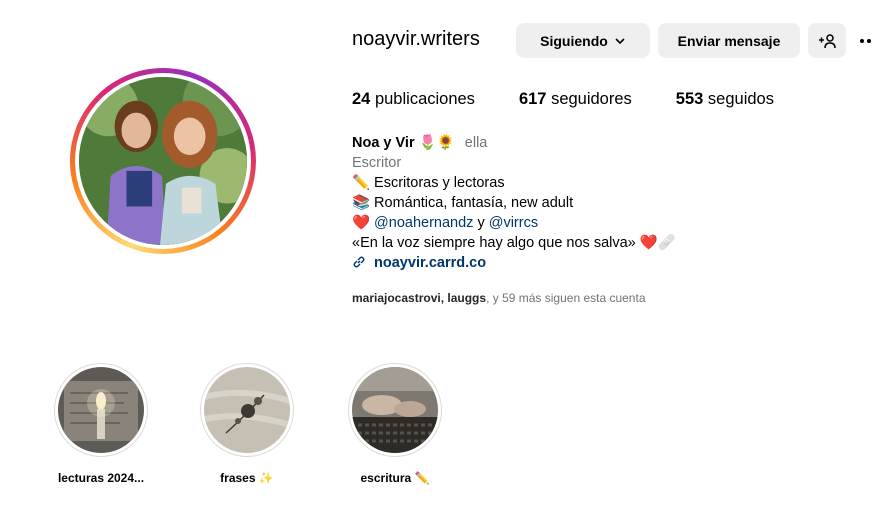  What do you see at coordinates (532, 99) in the screenshot?
I see `followers-count: 617` at bounding box center [532, 99].